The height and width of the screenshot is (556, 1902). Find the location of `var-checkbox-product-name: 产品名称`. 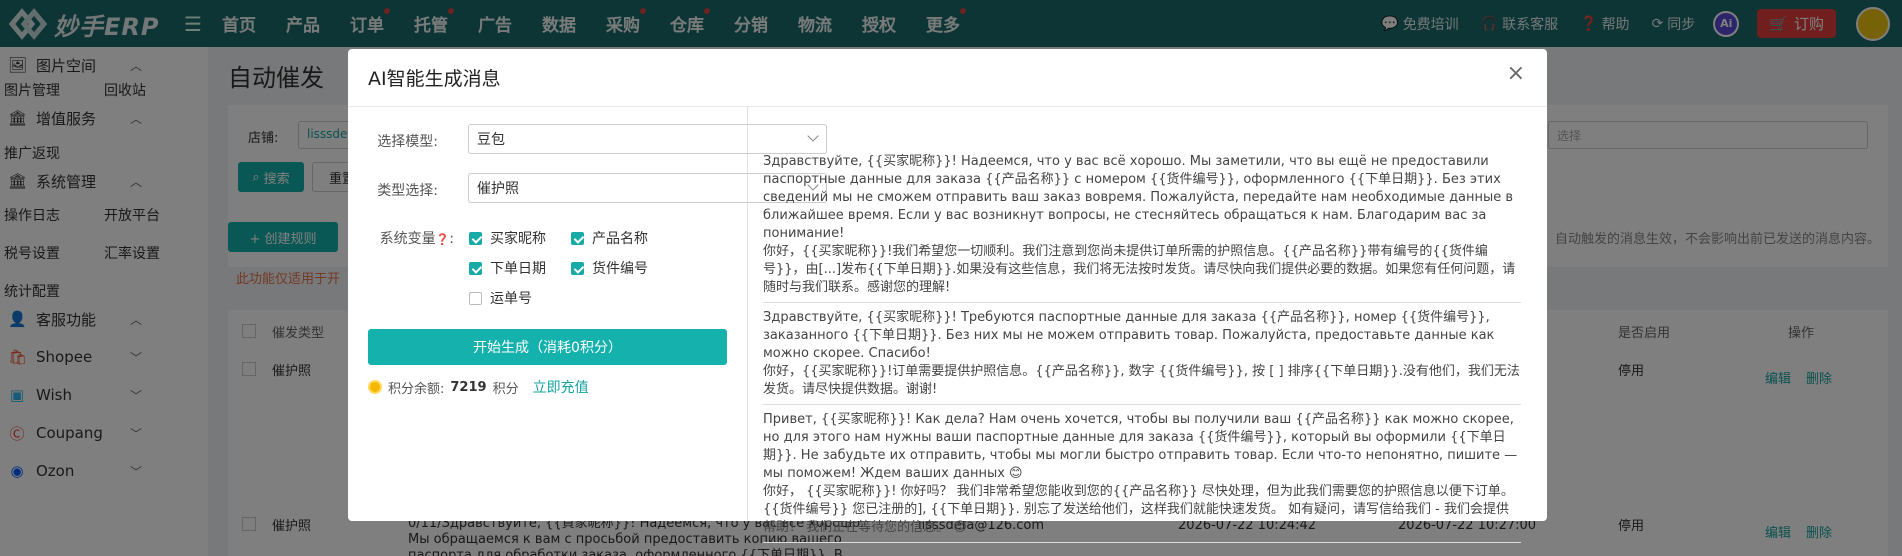

var-checkbox-product-name: 产品名称 is located at coordinates (609, 238).